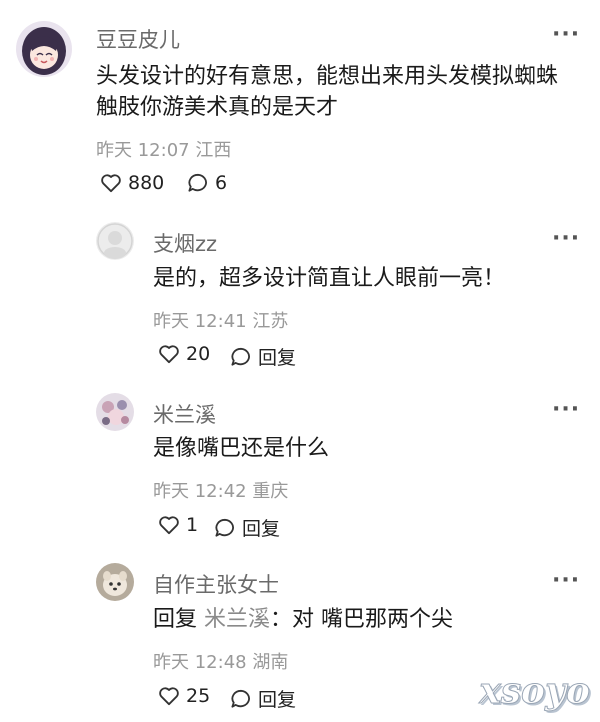 The width and height of the screenshot is (600, 722). I want to click on comment-meta: 昨天 12:41 江苏, so click(221, 321).